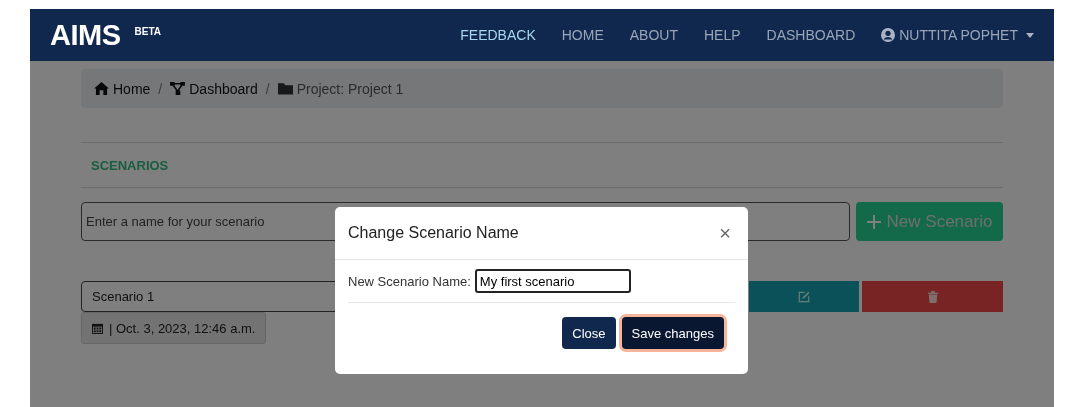 The height and width of the screenshot is (407, 1071). I want to click on field-label: New Scenario Name:, so click(409, 281).